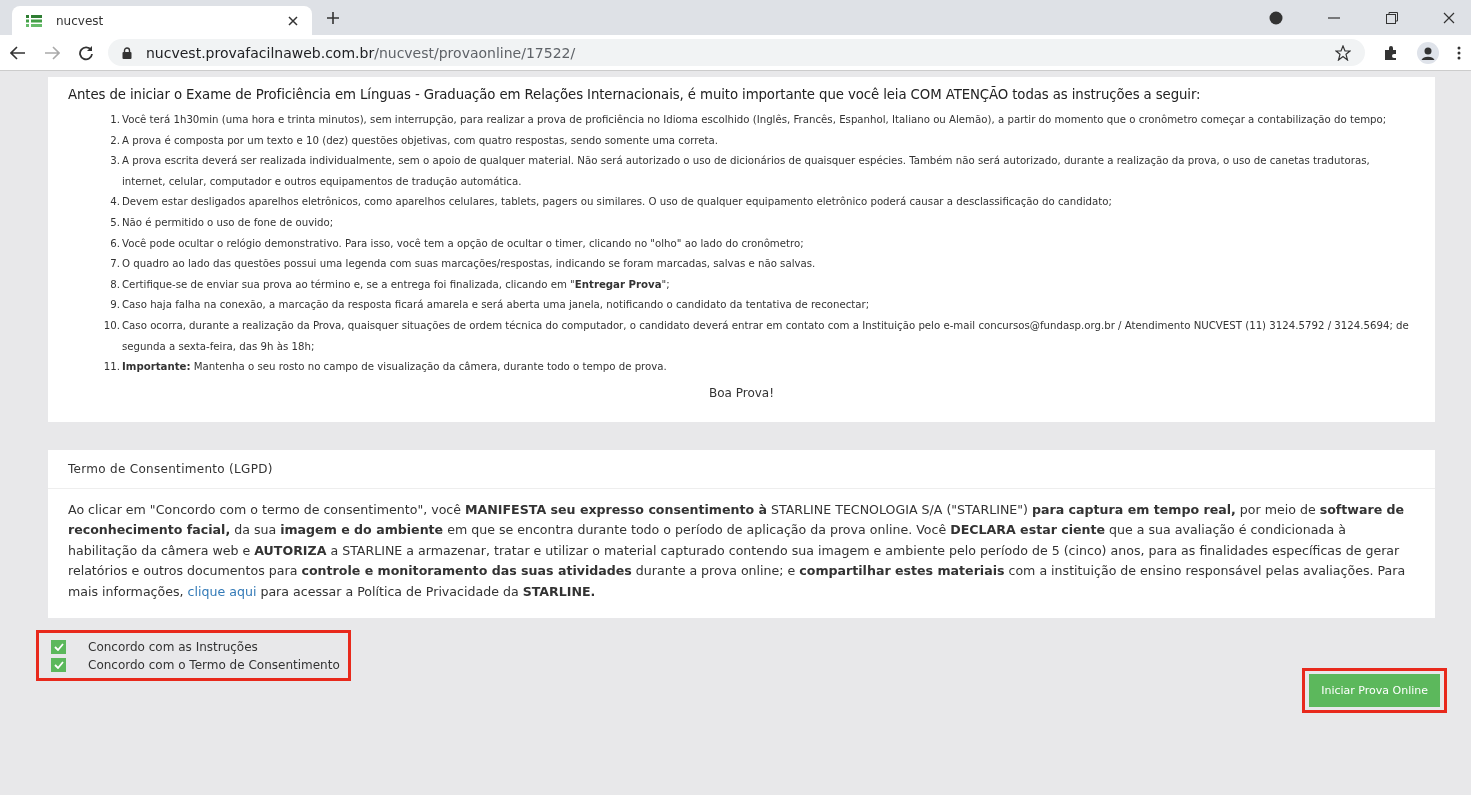 Image resolution: width=1471 pixels, height=795 pixels. I want to click on instruction-text: Devem estar desligados aparelhos eletrônicos, como aparelhos celulares, tablets, pagers ou similares. O uso de qualquer equipamento eletrônico poderá causar a desclassificação do candidato;, so click(617, 202).